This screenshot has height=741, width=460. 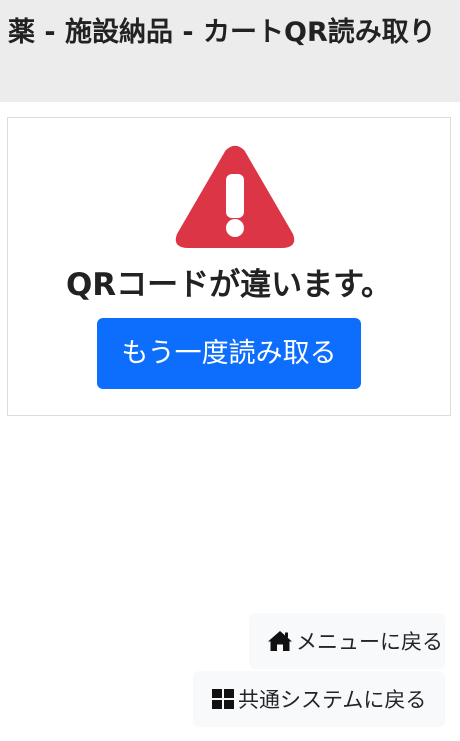 What do you see at coordinates (369, 642) in the screenshot?
I see `back-to-menu-label: メニューに戻る` at bounding box center [369, 642].